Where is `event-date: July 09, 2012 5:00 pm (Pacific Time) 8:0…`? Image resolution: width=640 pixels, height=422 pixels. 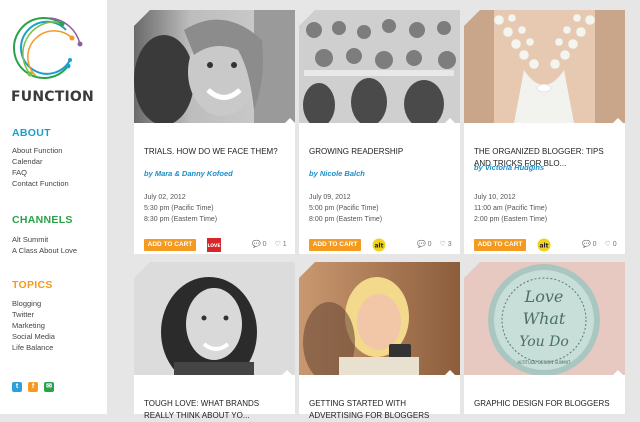 event-date: July 09, 2012 5:00 pm (Pacific Time) 8:0… is located at coordinates (345, 208).